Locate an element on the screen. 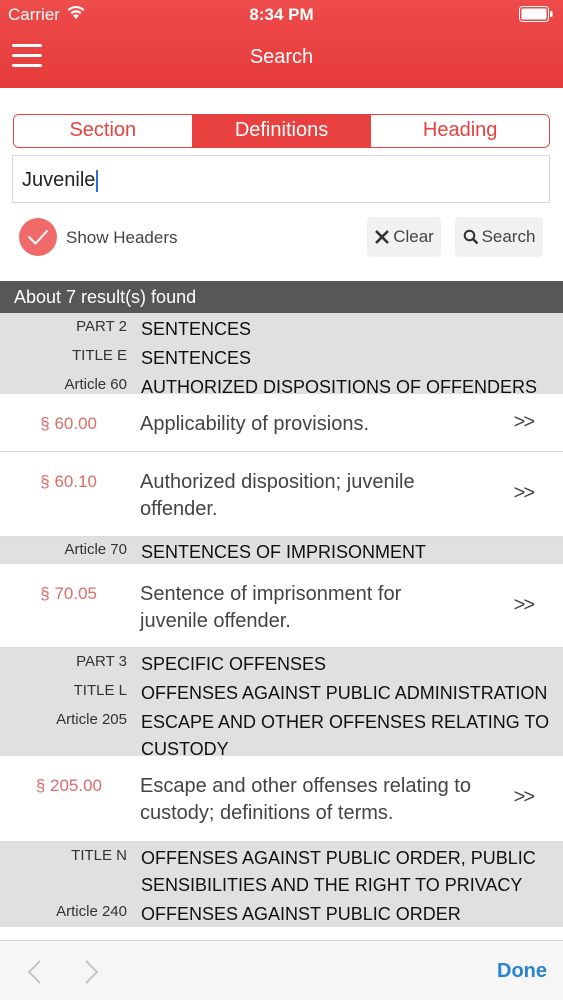 The image size is (563, 1000). search-button: Search is located at coordinates (499, 237).